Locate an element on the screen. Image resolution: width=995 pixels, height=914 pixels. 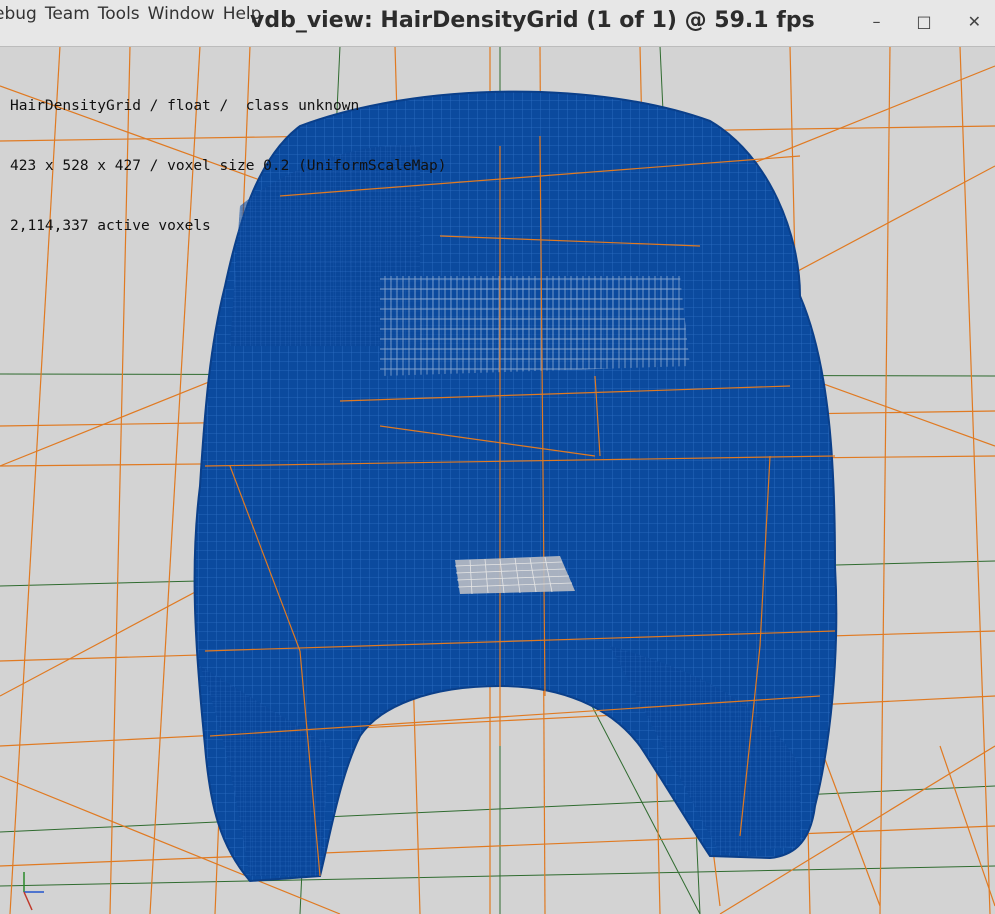
window-controls: – □ ✕ is located at coordinates (926, 21).